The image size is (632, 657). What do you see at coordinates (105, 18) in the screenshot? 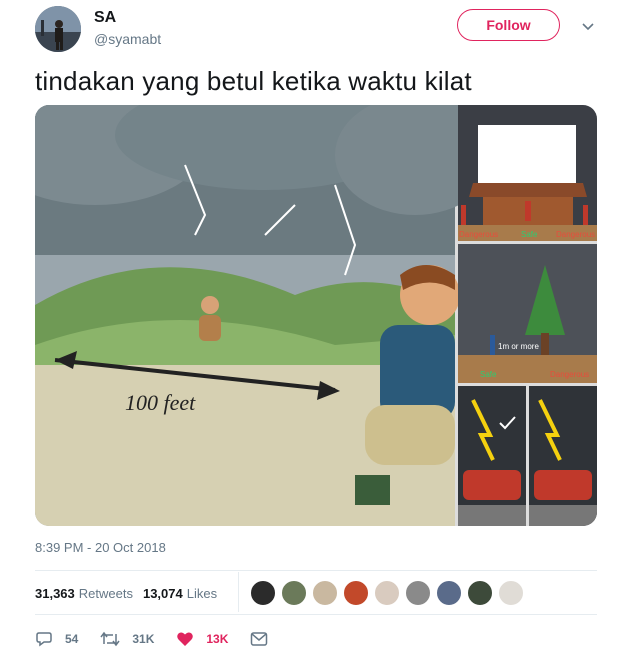
I see `display-name: SA` at bounding box center [105, 18].